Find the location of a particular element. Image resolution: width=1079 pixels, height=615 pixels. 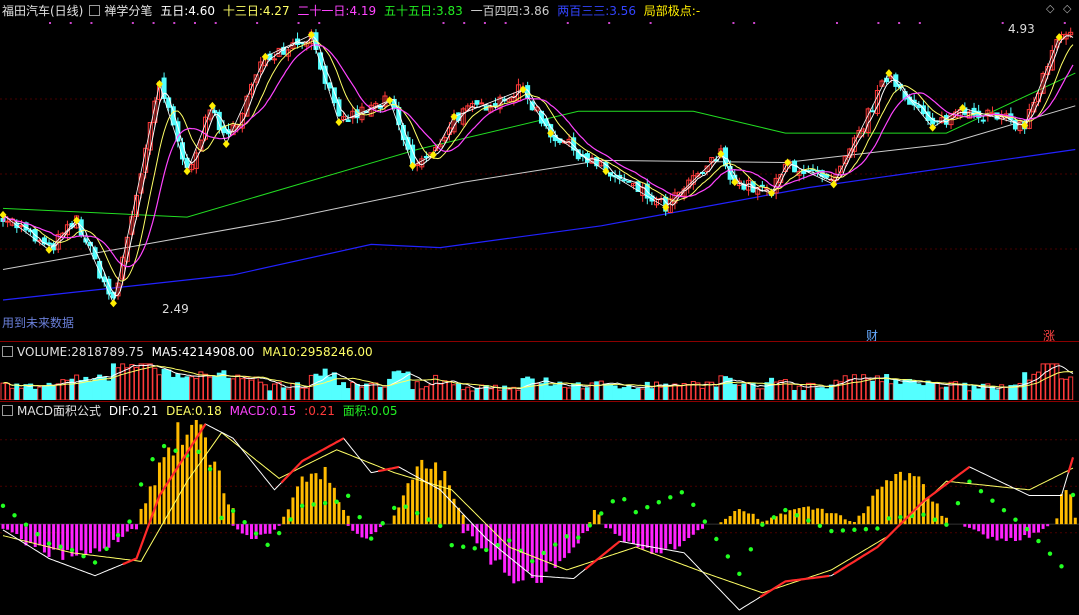

macd-toggle-icon is located at coordinates (7, 410).